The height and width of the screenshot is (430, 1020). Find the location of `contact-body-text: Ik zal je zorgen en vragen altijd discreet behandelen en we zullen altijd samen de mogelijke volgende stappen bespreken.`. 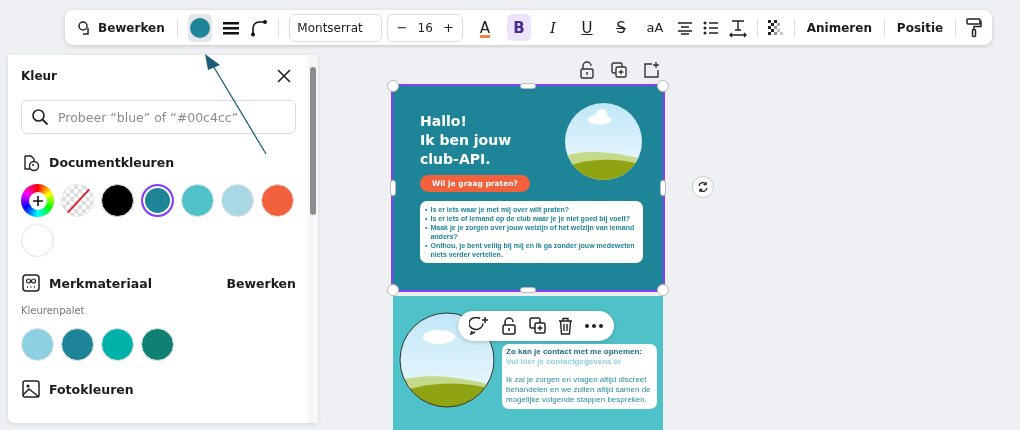

contact-body-text: Ik zal je zorgen en vragen altijd discreet behandelen en we zullen altijd samen de mogelijke volgende stappen bespreken. is located at coordinates (579, 389).